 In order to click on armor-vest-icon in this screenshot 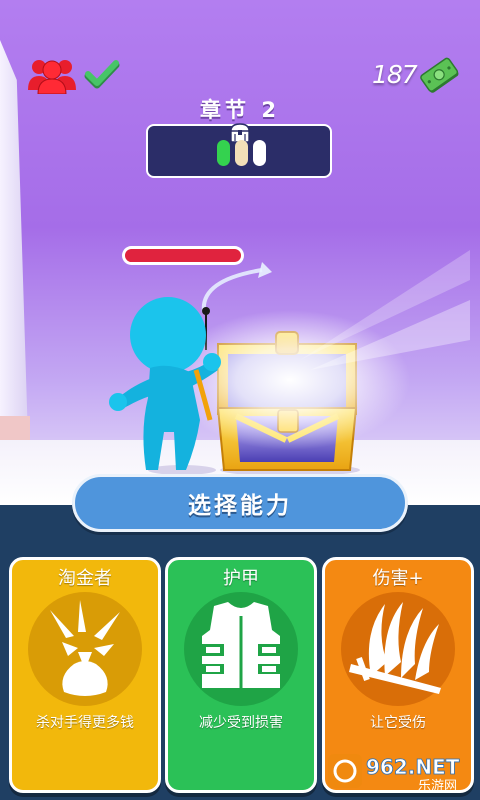, I will do `click(241, 645)`.